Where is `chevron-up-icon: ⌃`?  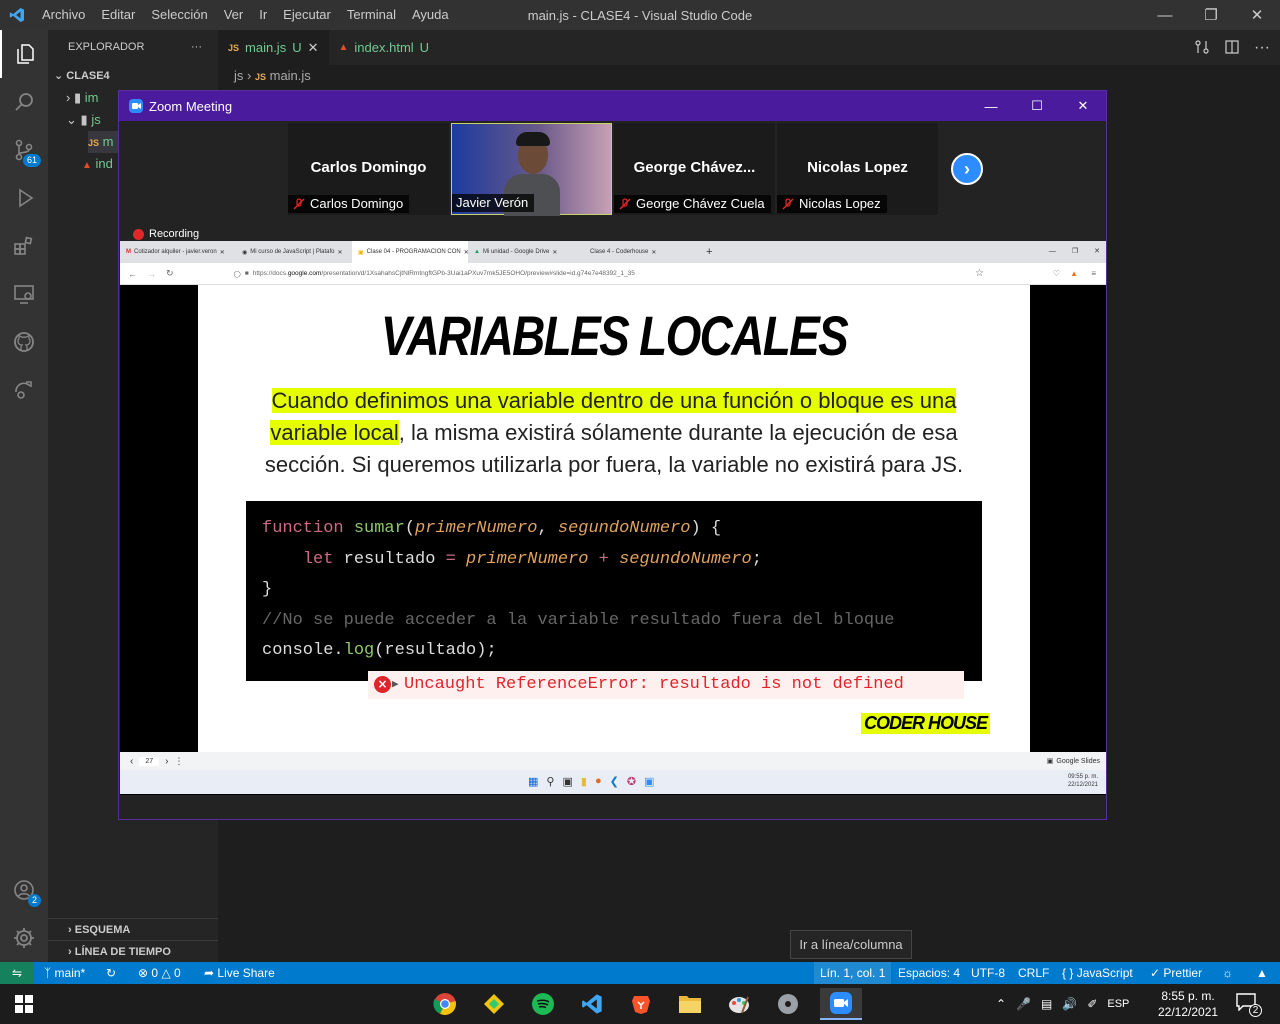
chevron-up-icon: ⌃ is located at coordinates (1001, 1004).